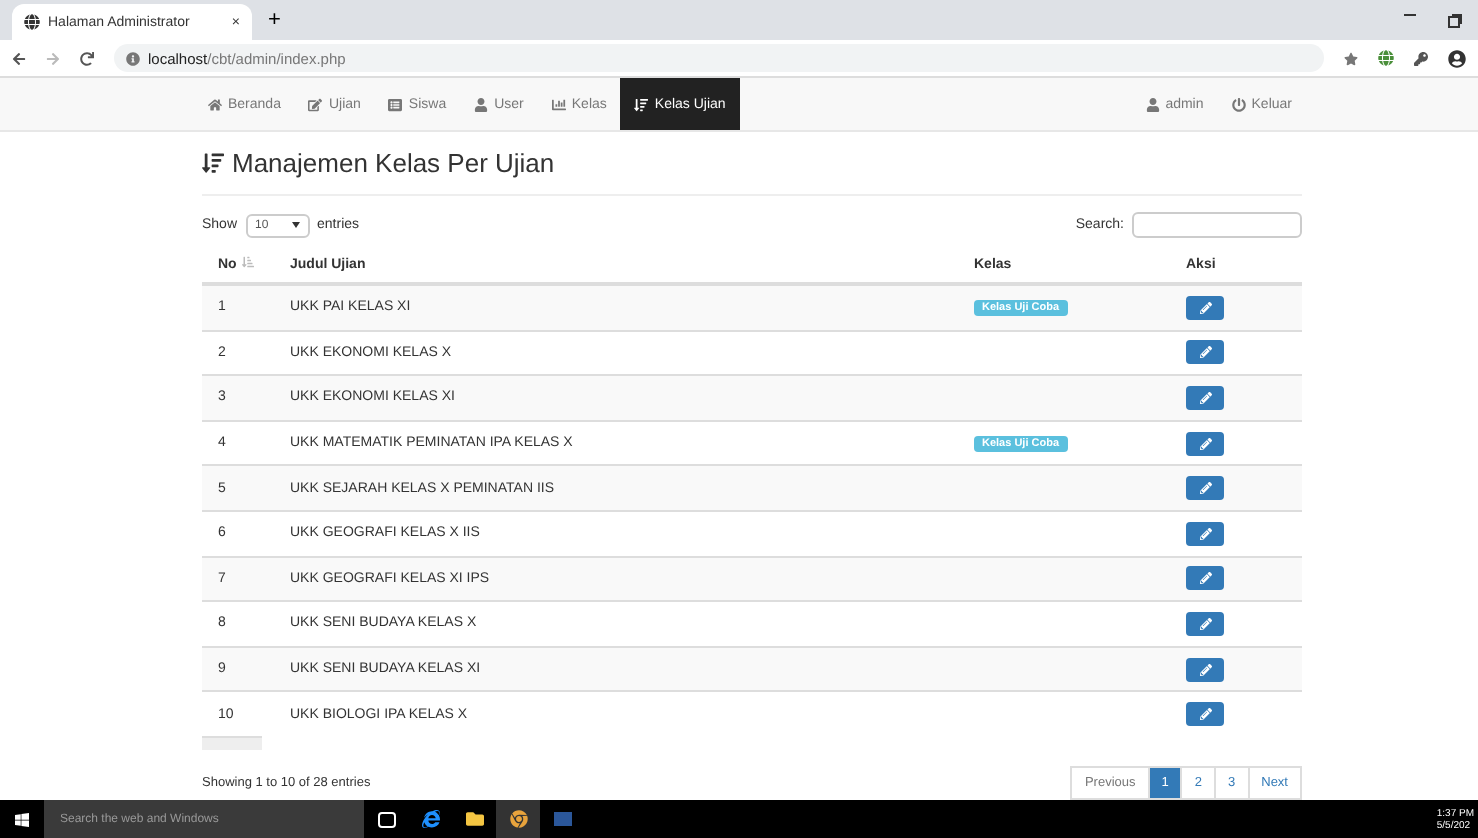  What do you see at coordinates (19, 58) in the screenshot?
I see `back-icon` at bounding box center [19, 58].